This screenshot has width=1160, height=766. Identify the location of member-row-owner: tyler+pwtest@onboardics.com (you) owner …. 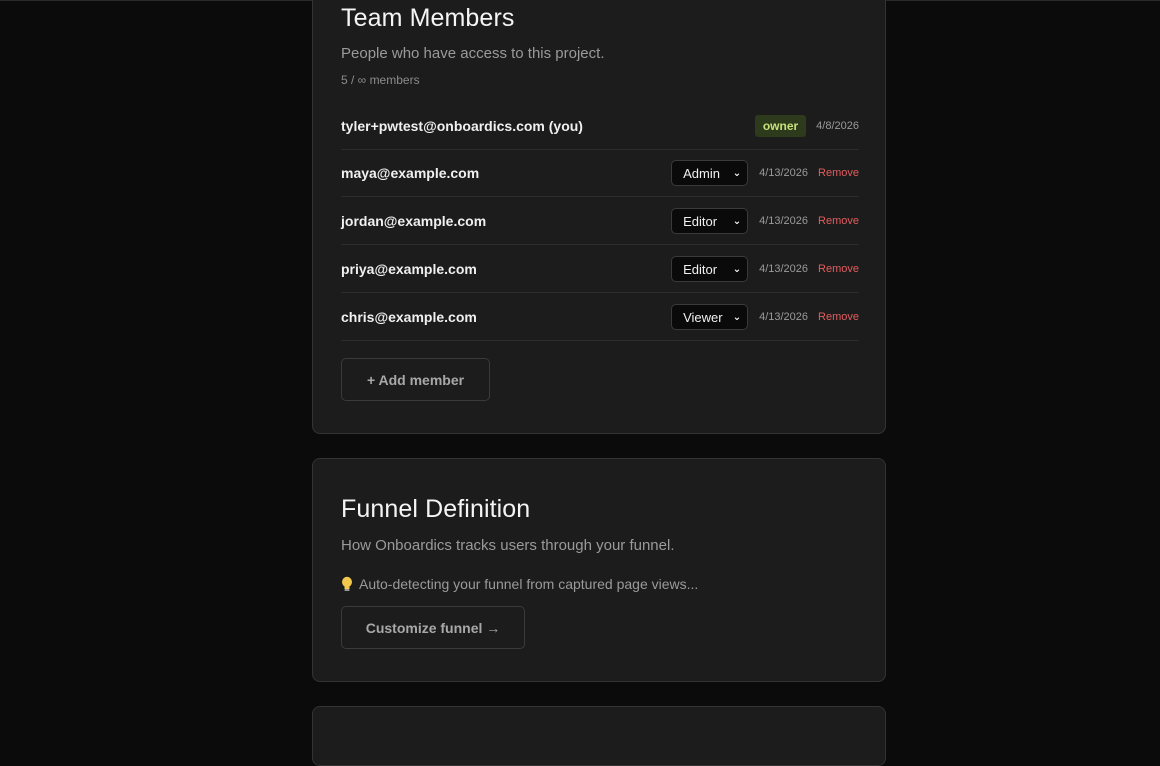
(600, 126).